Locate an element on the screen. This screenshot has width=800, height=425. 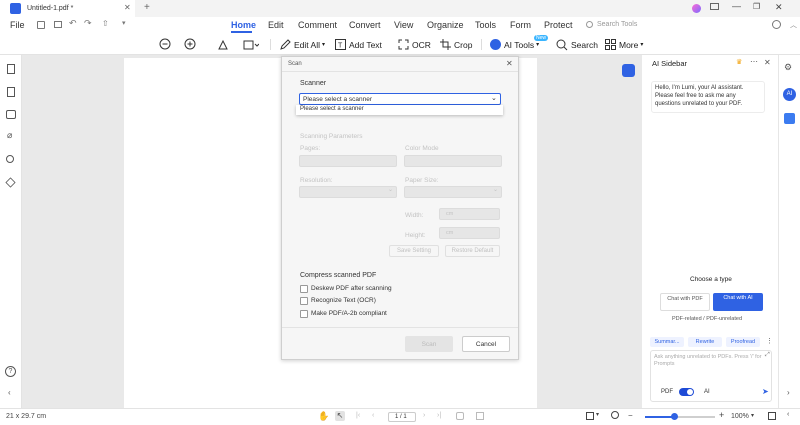
restore-icon: ❐ is located at coordinates (756, 6).